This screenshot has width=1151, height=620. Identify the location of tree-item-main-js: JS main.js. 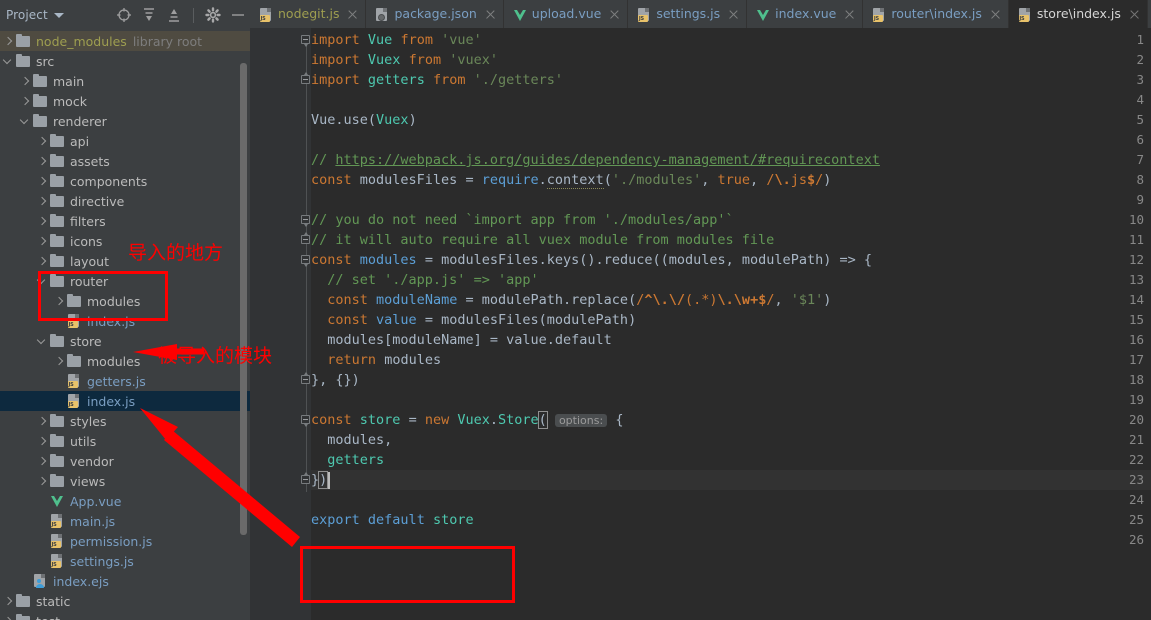
(125, 521).